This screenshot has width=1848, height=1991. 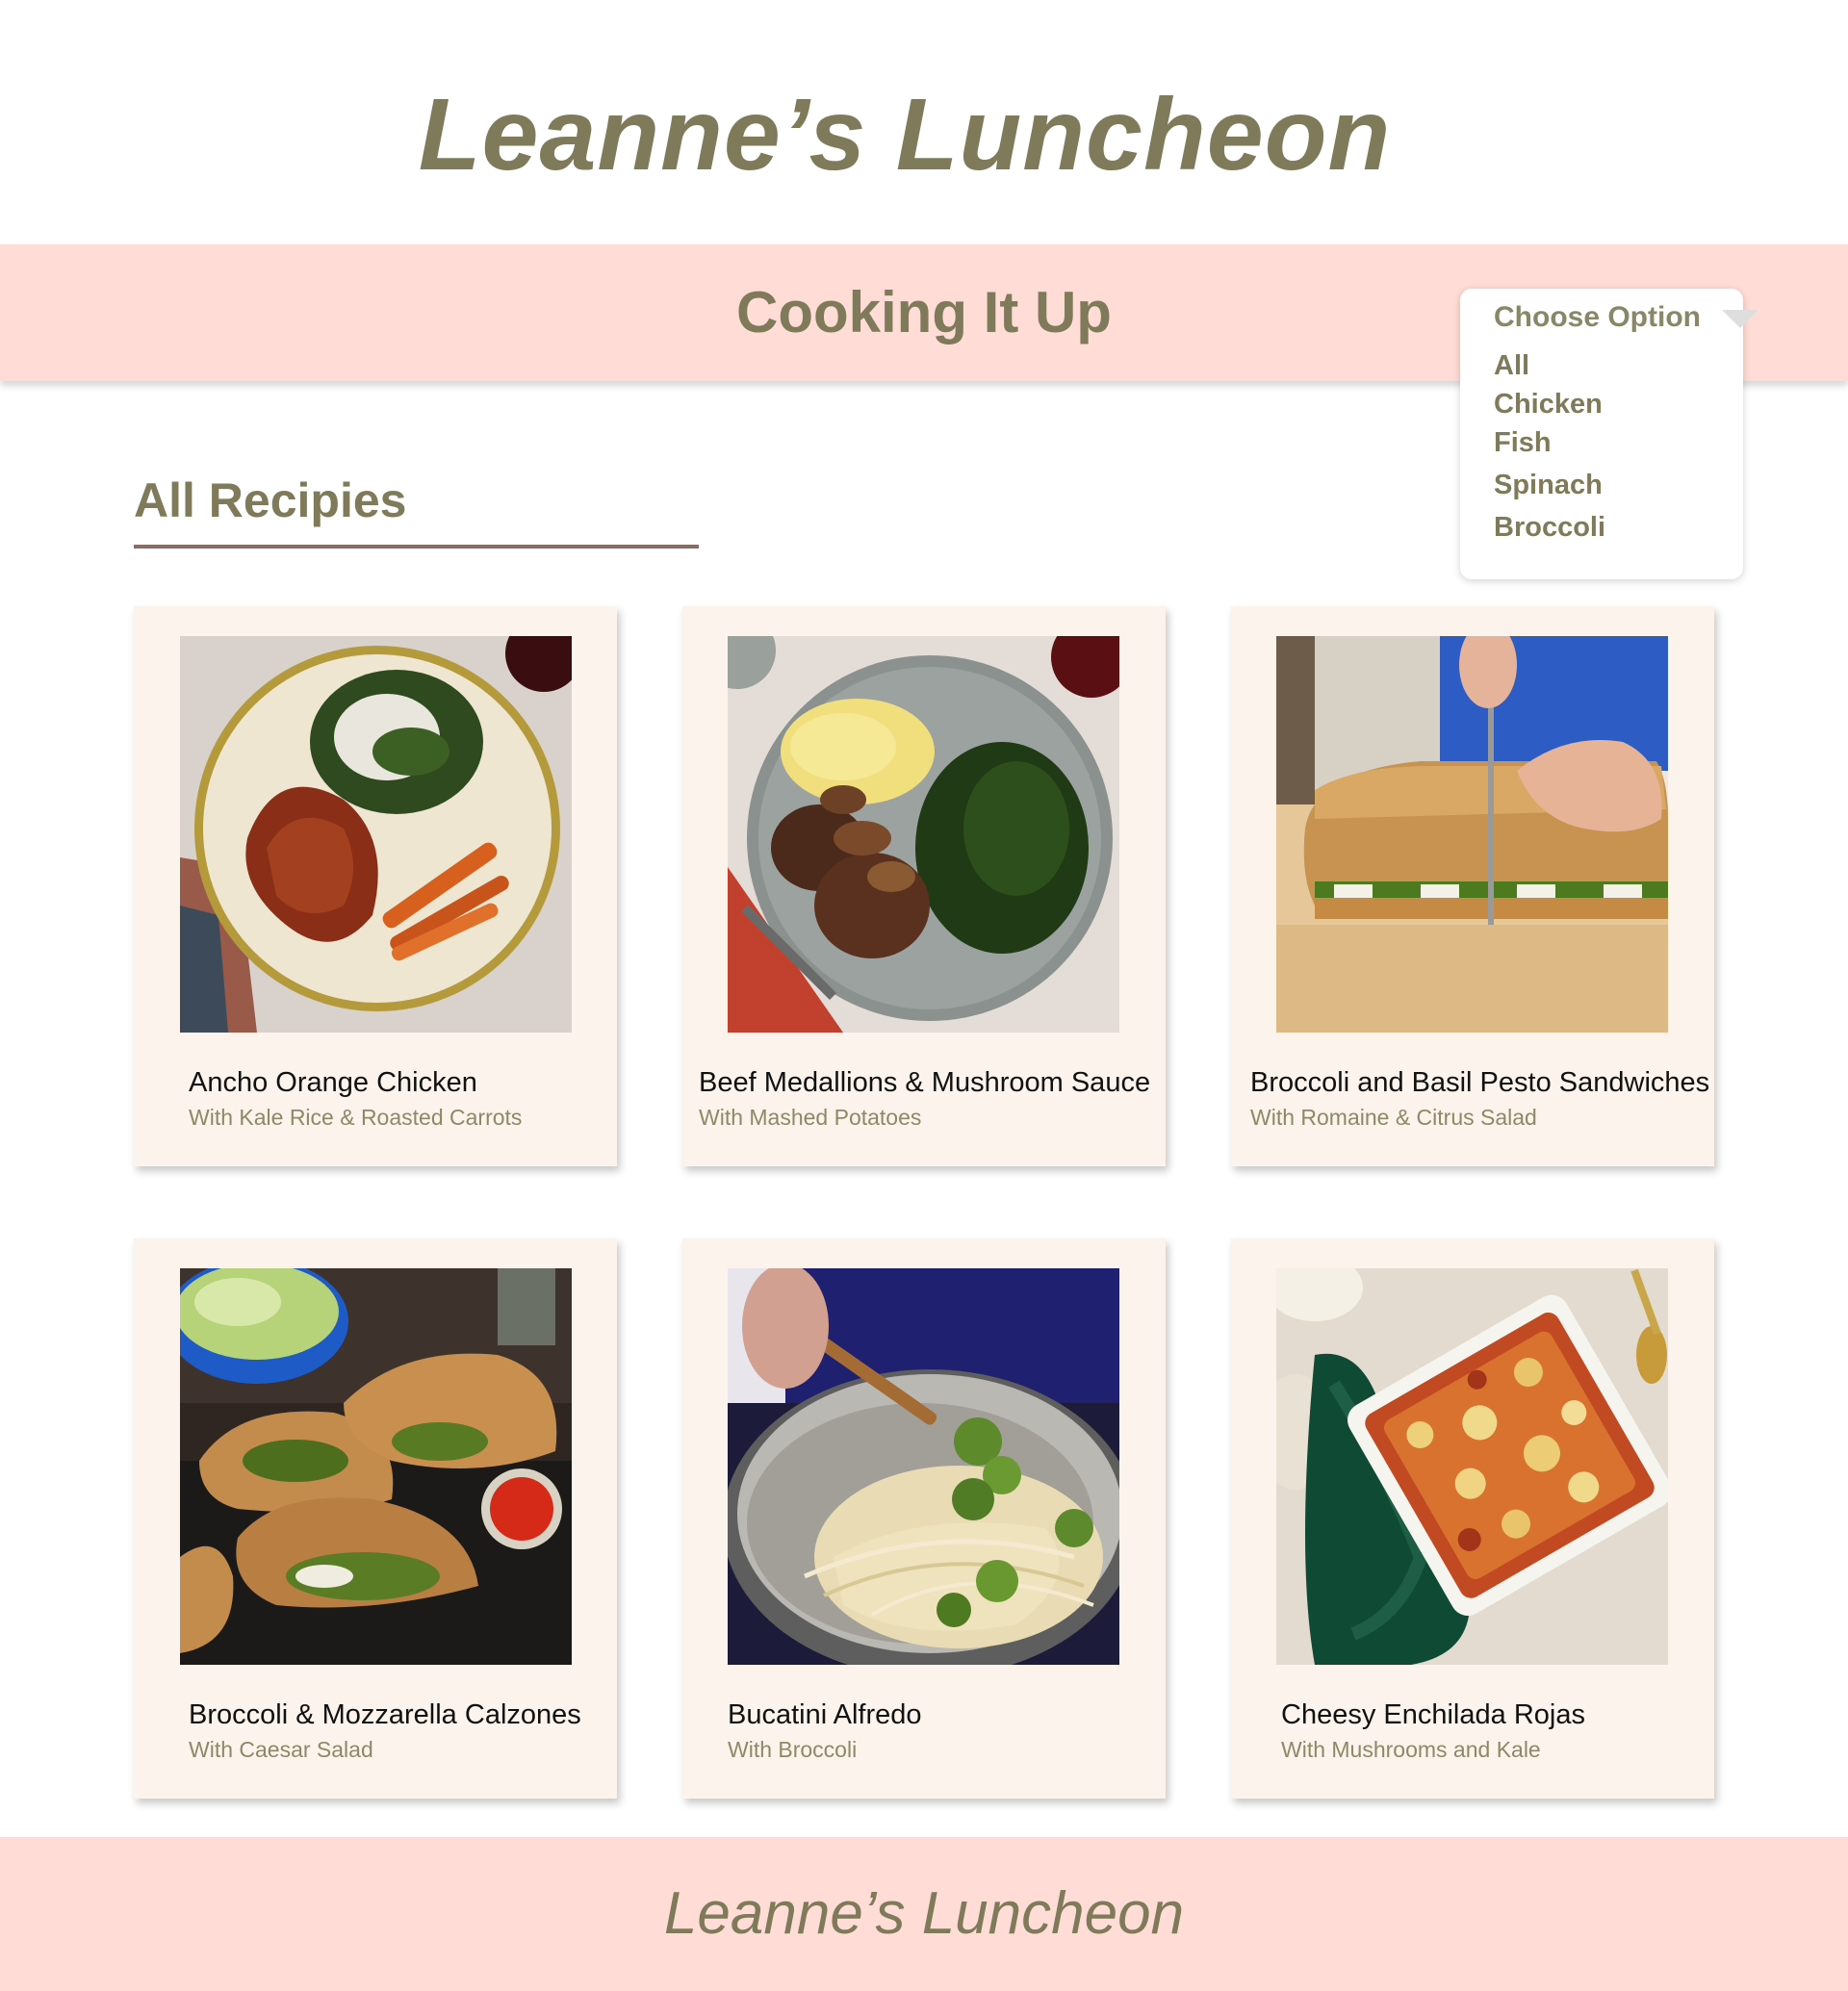 I want to click on recipe-subtitle: With Broccoli, so click(x=793, y=1750).